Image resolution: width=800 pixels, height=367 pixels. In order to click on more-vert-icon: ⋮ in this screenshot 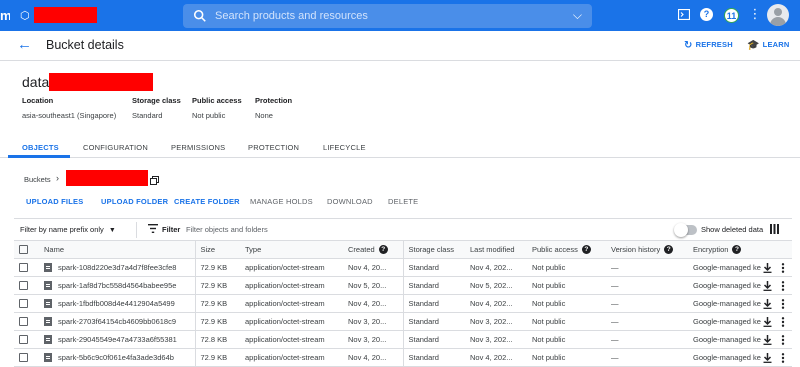, I will do `click(755, 14)`.